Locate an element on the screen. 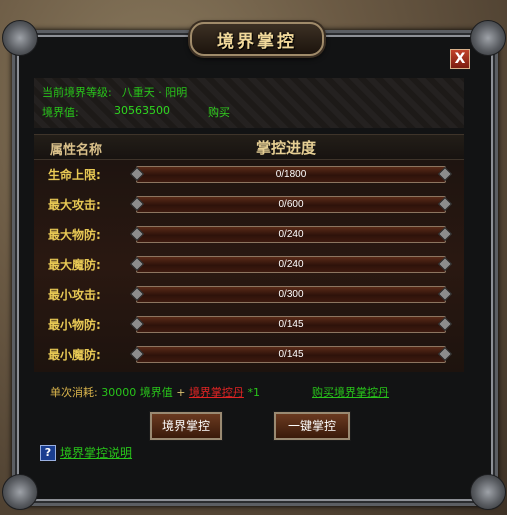  progress-text: 0/300 is located at coordinates (291, 294).